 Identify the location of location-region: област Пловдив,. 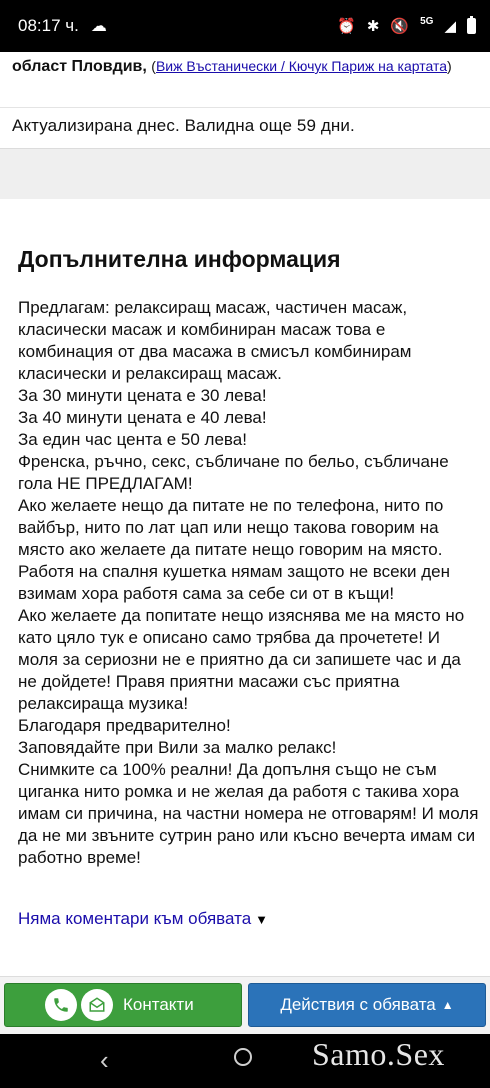
(79, 66).